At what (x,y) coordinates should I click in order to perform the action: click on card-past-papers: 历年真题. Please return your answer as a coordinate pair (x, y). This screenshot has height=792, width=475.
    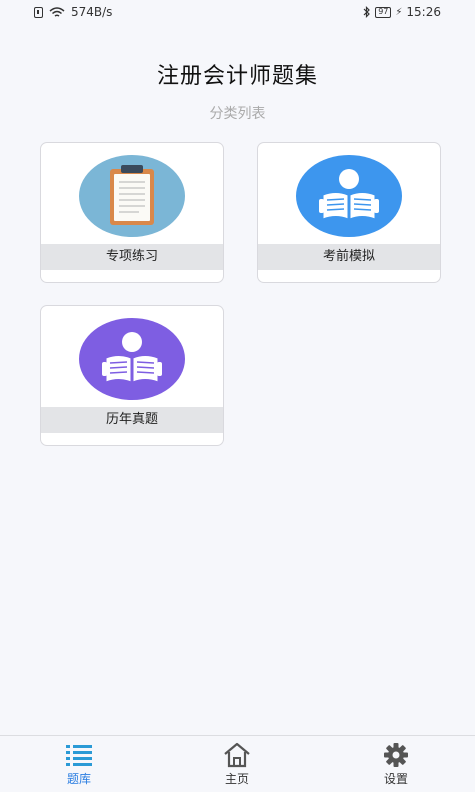
    Looking at the image, I should click on (132, 375).